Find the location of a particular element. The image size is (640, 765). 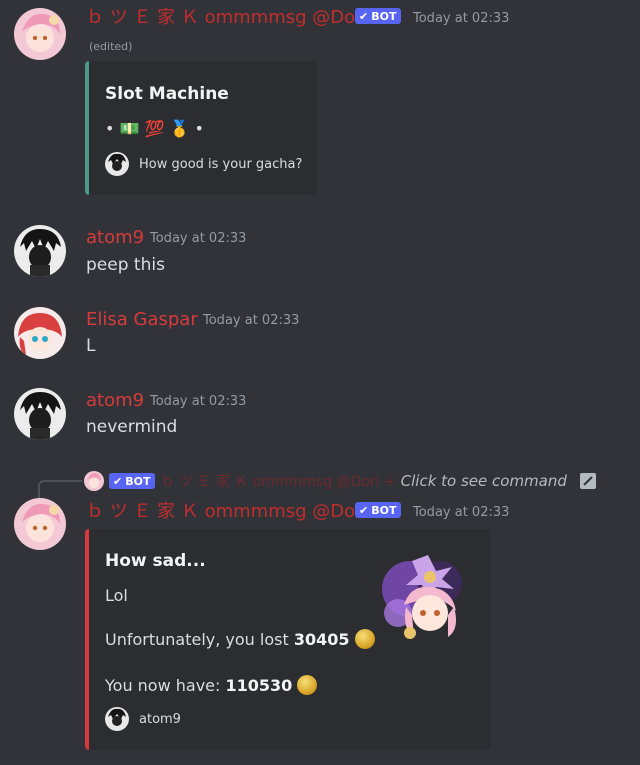

slot-reels-text: • 💵 💯 🥇 • is located at coordinates (154, 128).